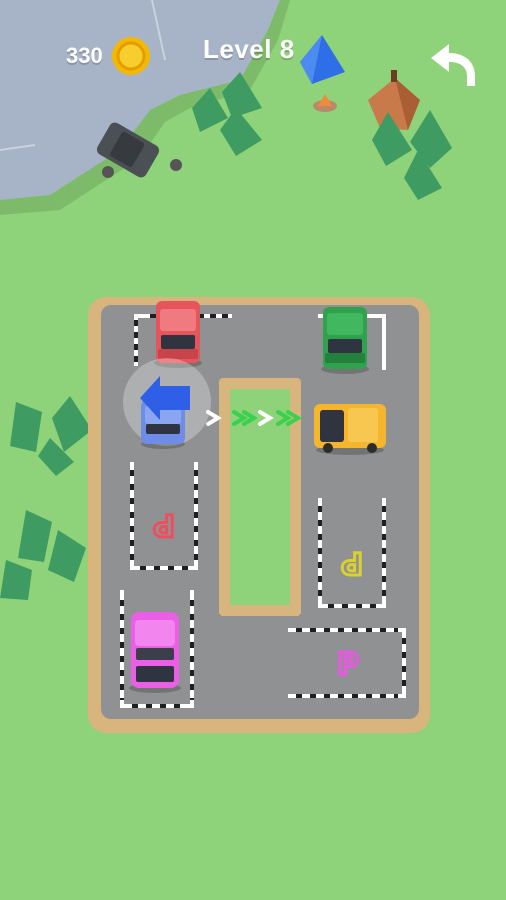 The width and height of the screenshot is (506, 900). I want to click on undo-arrow-icon, so click(453, 65).